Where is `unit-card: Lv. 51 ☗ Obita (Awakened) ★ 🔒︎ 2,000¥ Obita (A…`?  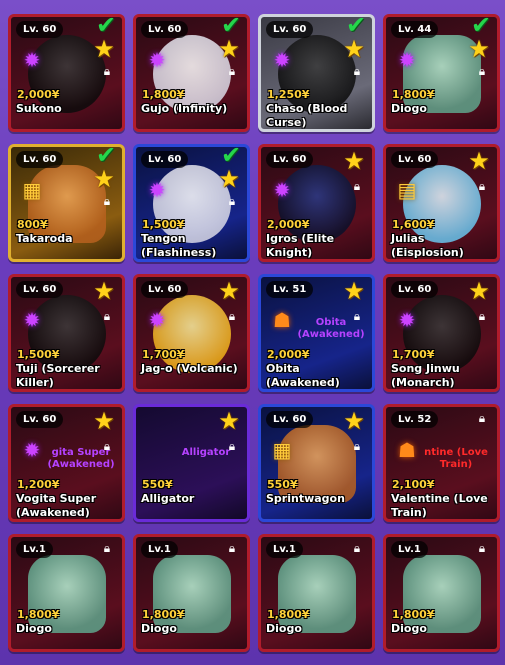
unit-card: Lv. 51 ☗ Obita (Awakened) ★ 🔒︎ 2,000¥ Obita (A… is located at coordinates (316, 333).